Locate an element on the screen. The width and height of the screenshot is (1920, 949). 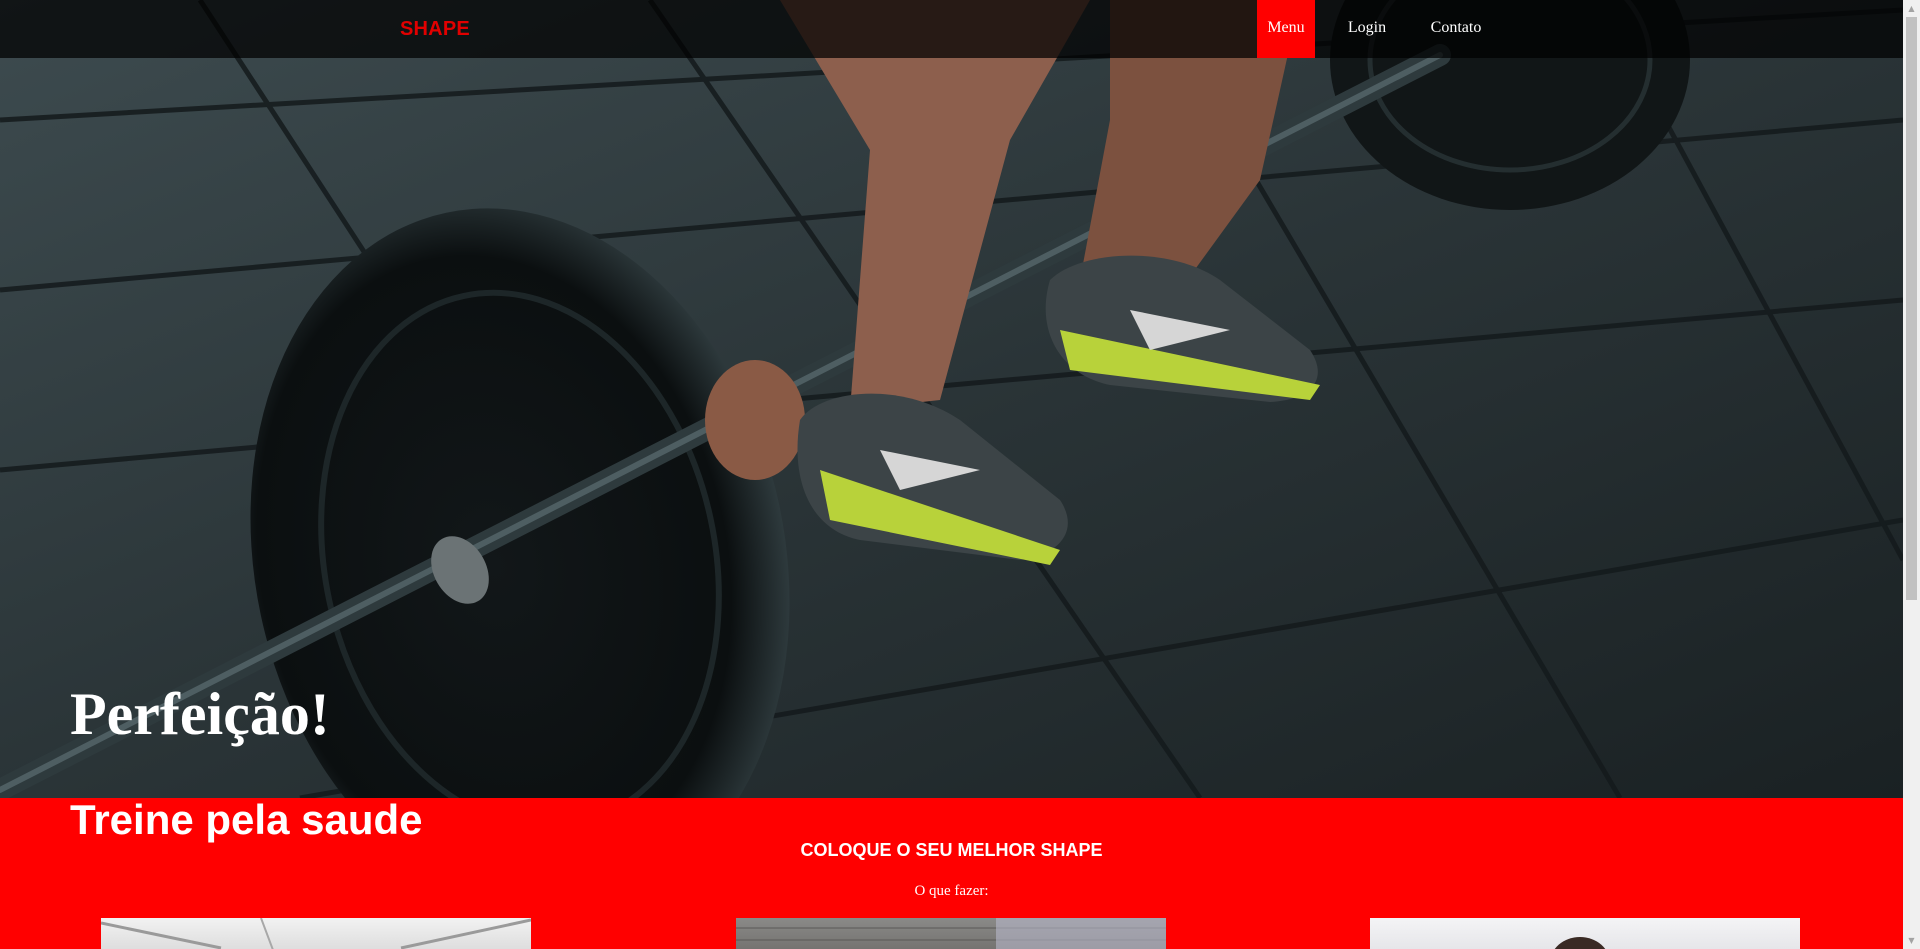
brand-logo-link: SHAPE is located at coordinates (435, 29).